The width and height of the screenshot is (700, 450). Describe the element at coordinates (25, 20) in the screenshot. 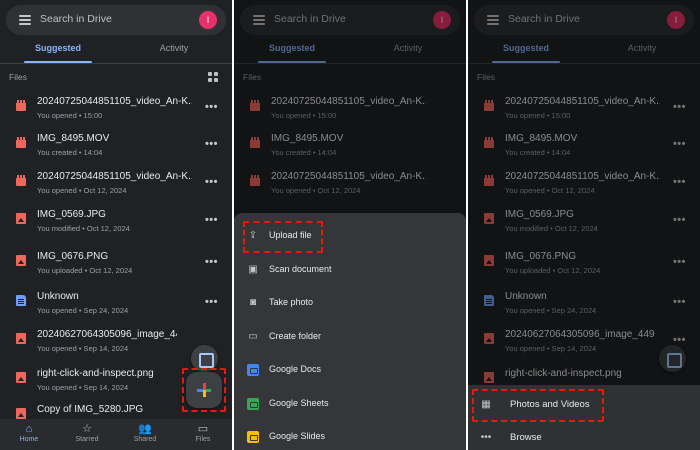

I see `menu-icon` at that location.